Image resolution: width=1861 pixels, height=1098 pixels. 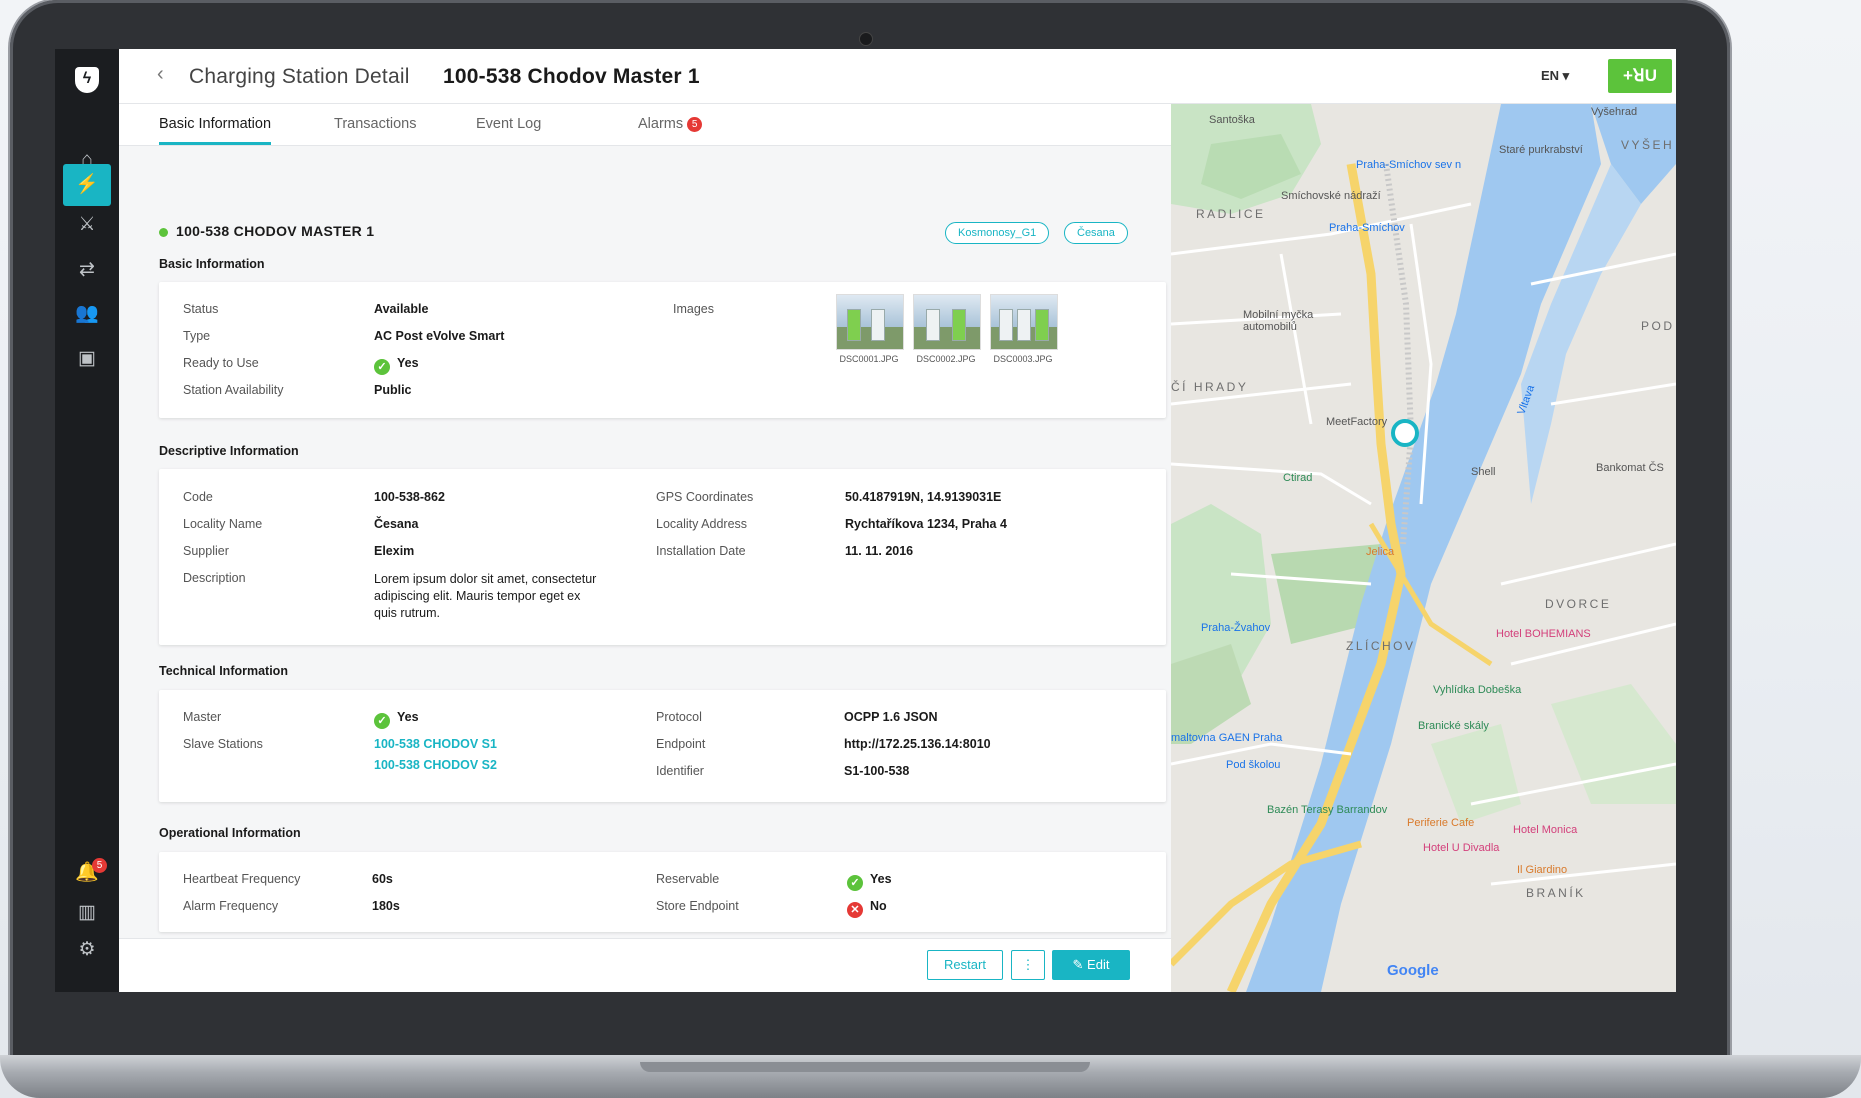 I want to click on image-caption: DSC0002.JPG, so click(x=946, y=359).